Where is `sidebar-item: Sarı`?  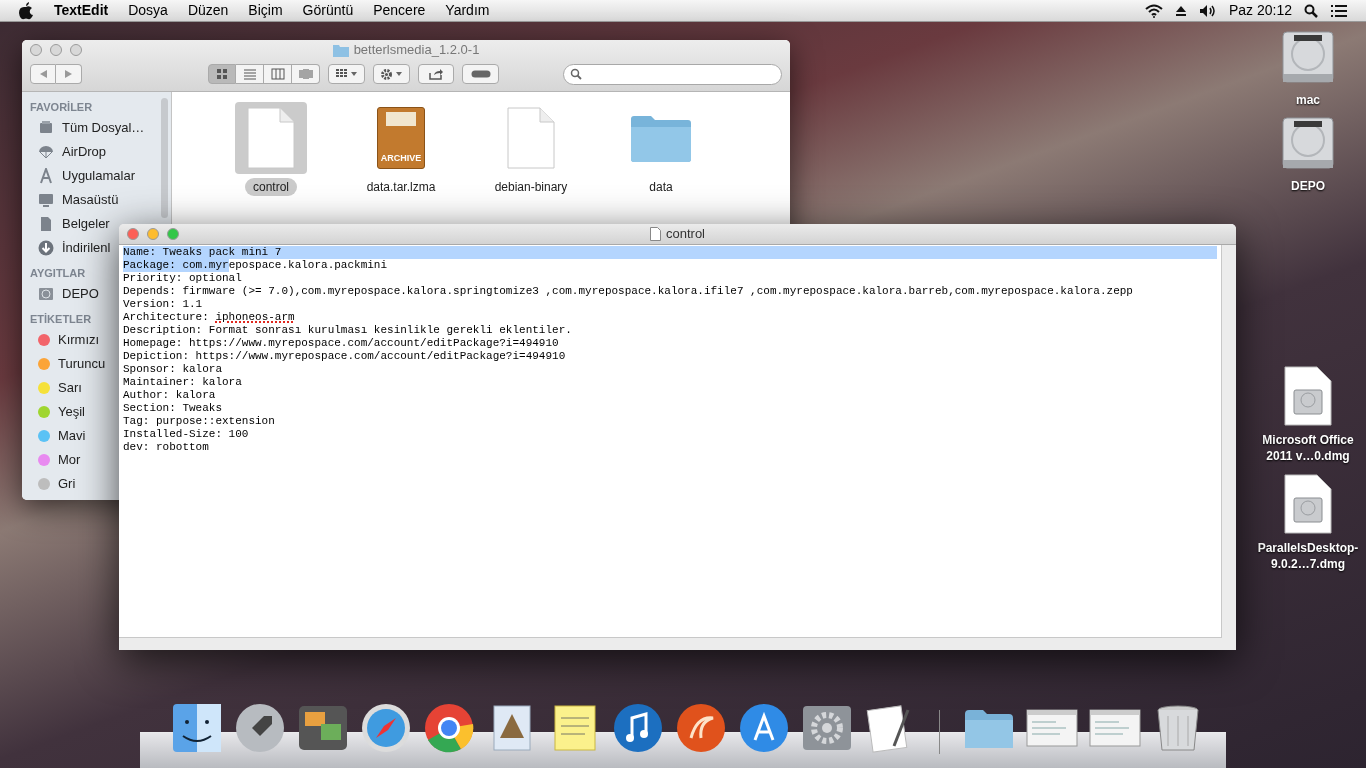
sidebar-item: Sarı is located at coordinates (56, 388).